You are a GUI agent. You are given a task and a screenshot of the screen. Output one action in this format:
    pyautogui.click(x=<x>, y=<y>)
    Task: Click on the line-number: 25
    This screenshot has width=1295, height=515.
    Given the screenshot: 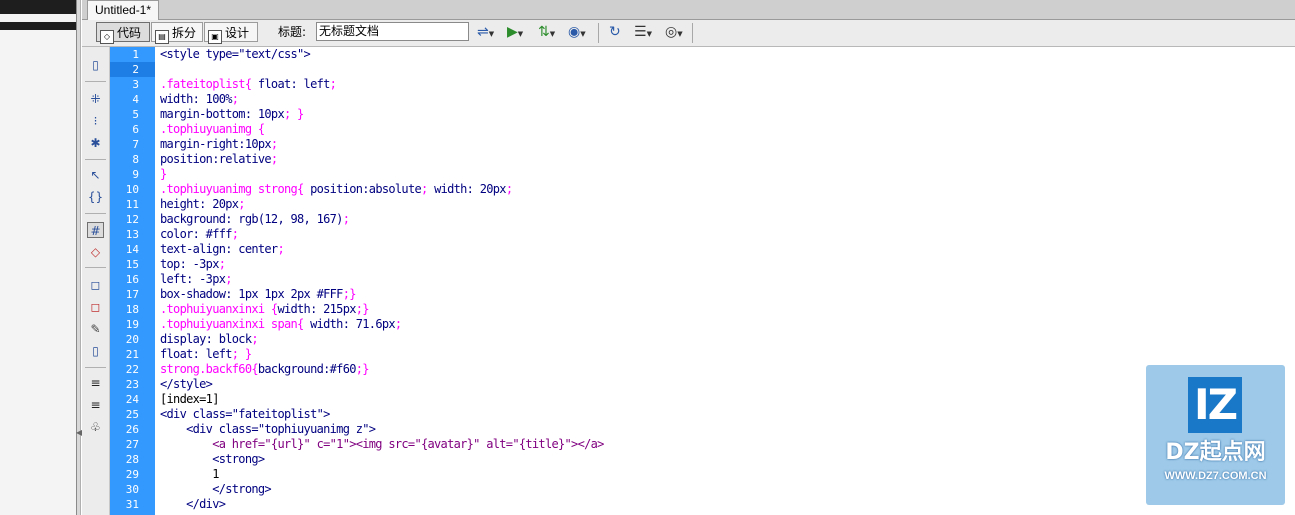 What is the action you would take?
    pyautogui.click(x=132, y=414)
    